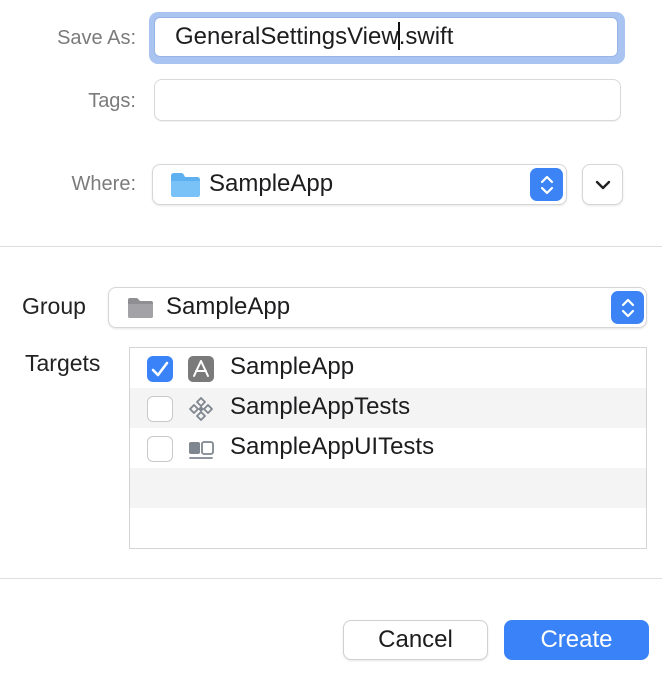 This screenshot has width=662, height=674. What do you see at coordinates (387, 100) in the screenshot?
I see `tags-input` at bounding box center [387, 100].